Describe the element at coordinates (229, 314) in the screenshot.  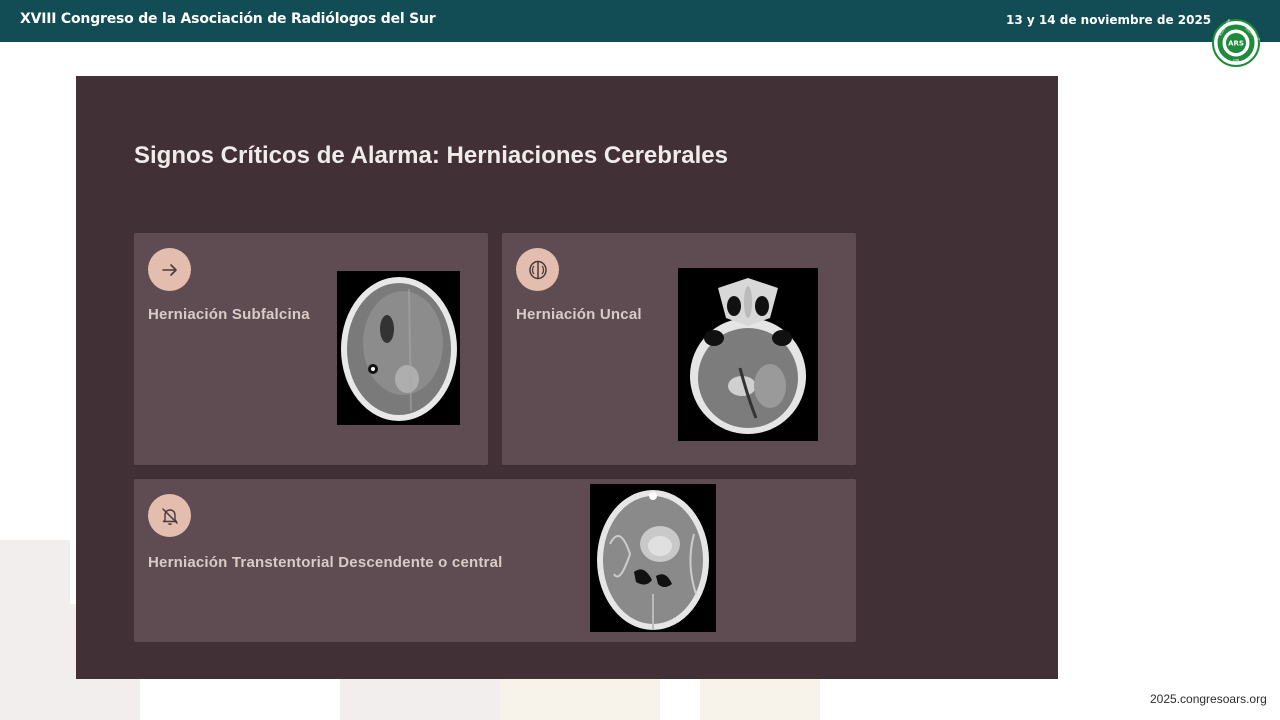
I see `card-label-subfalcine: Herniación Subfalcina` at that location.